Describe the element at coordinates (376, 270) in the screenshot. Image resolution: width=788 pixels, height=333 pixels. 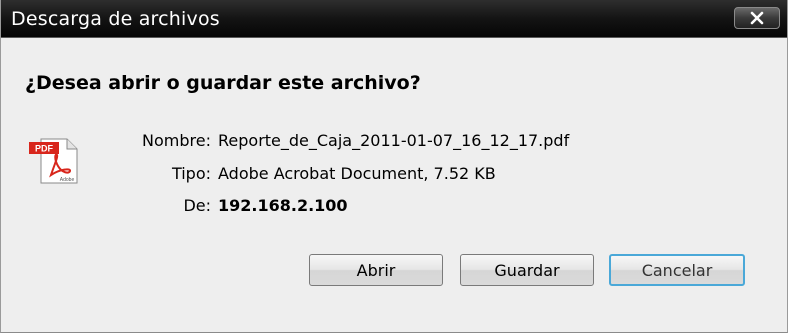
I see `open-button: Abrir` at that location.